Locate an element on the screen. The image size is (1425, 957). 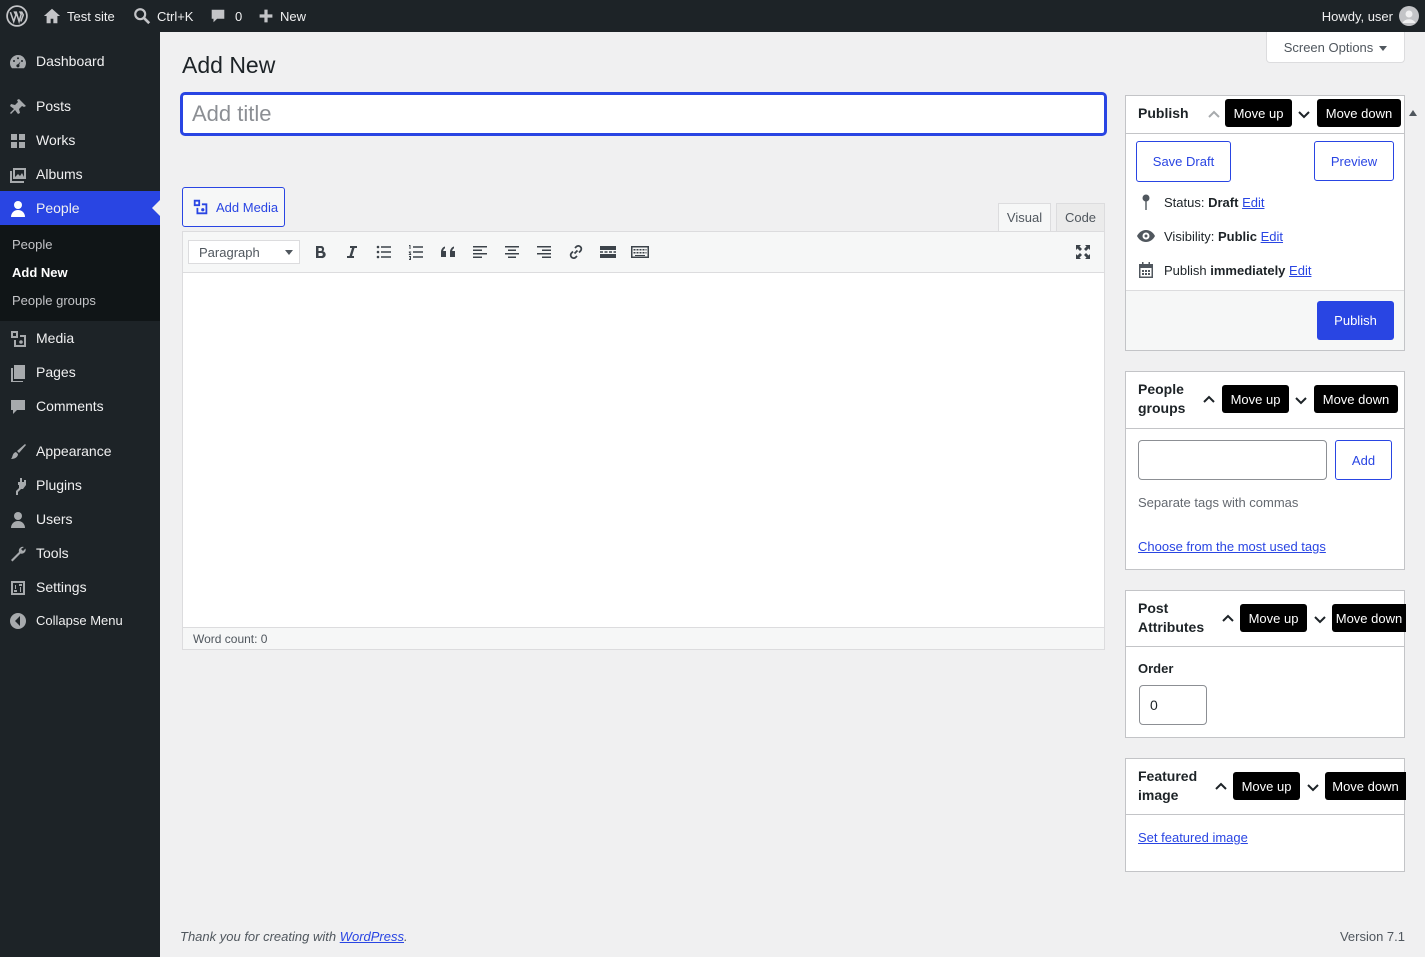
sidebar-item-label: Users is located at coordinates (54, 519).